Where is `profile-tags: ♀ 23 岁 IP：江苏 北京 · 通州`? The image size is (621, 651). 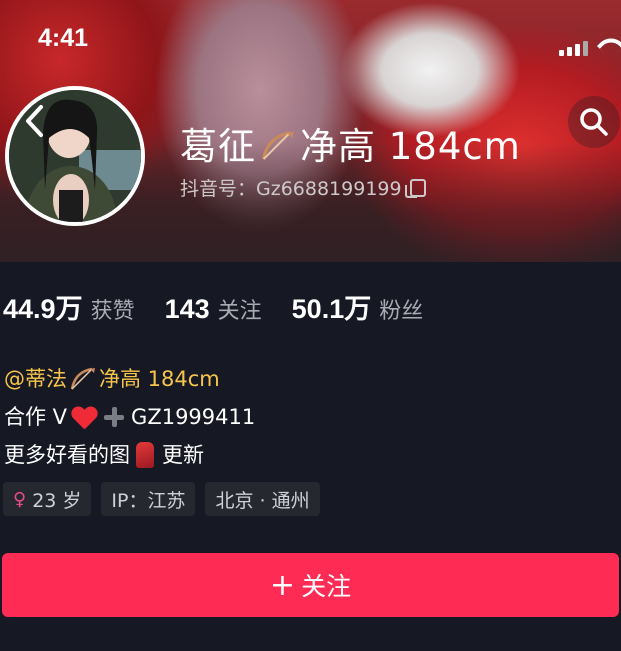 profile-tags: ♀ 23 岁 IP：江苏 北京 · 通州 is located at coordinates (161, 499).